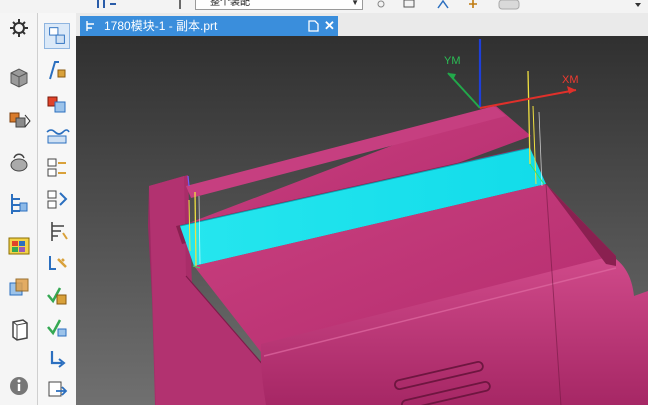 The image size is (648, 405). Describe the element at coordinates (510, 5) in the screenshot. I see `view-orient-icon` at that location.